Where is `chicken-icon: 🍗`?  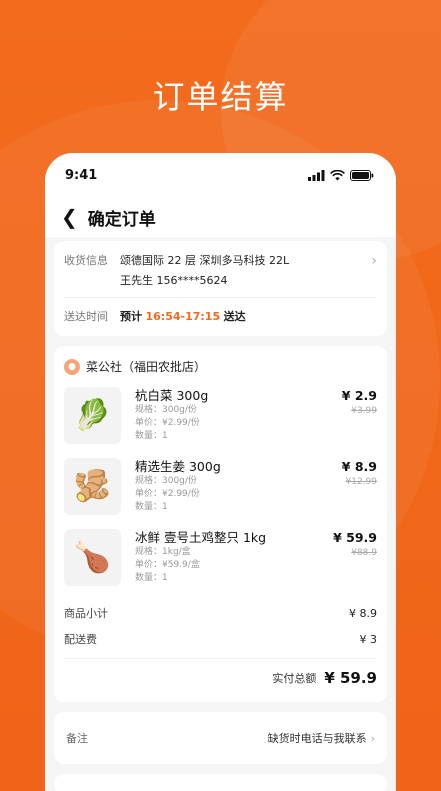 chicken-icon: 🍗 is located at coordinates (92, 557).